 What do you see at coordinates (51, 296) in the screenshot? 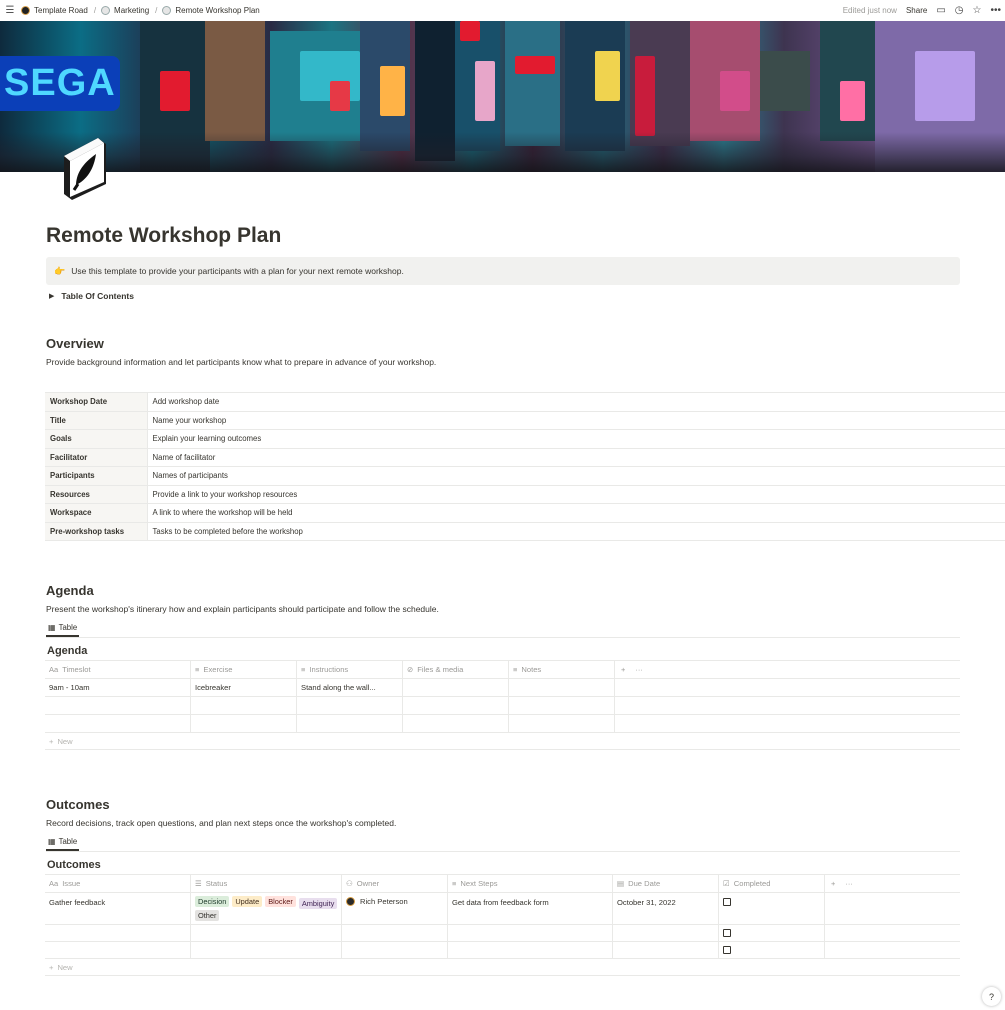
I see `triangle-right-icon: ▶` at bounding box center [51, 296].